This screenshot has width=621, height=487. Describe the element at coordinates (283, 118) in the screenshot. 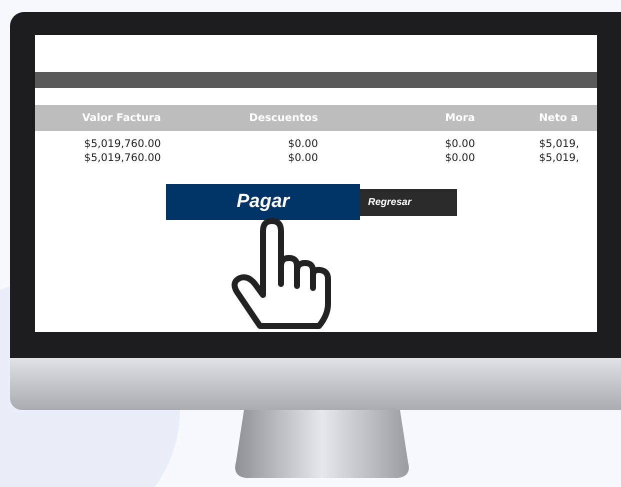

I see `column-header: Descuentos` at that location.